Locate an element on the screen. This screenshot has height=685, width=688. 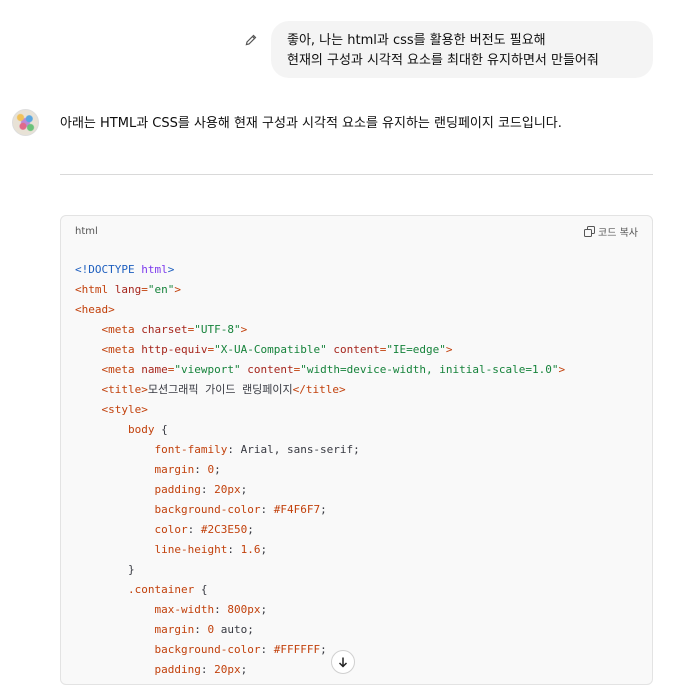
code-line: <title>모션그래픽 가이드 랜딩페이지</title> is located at coordinates (320, 390).